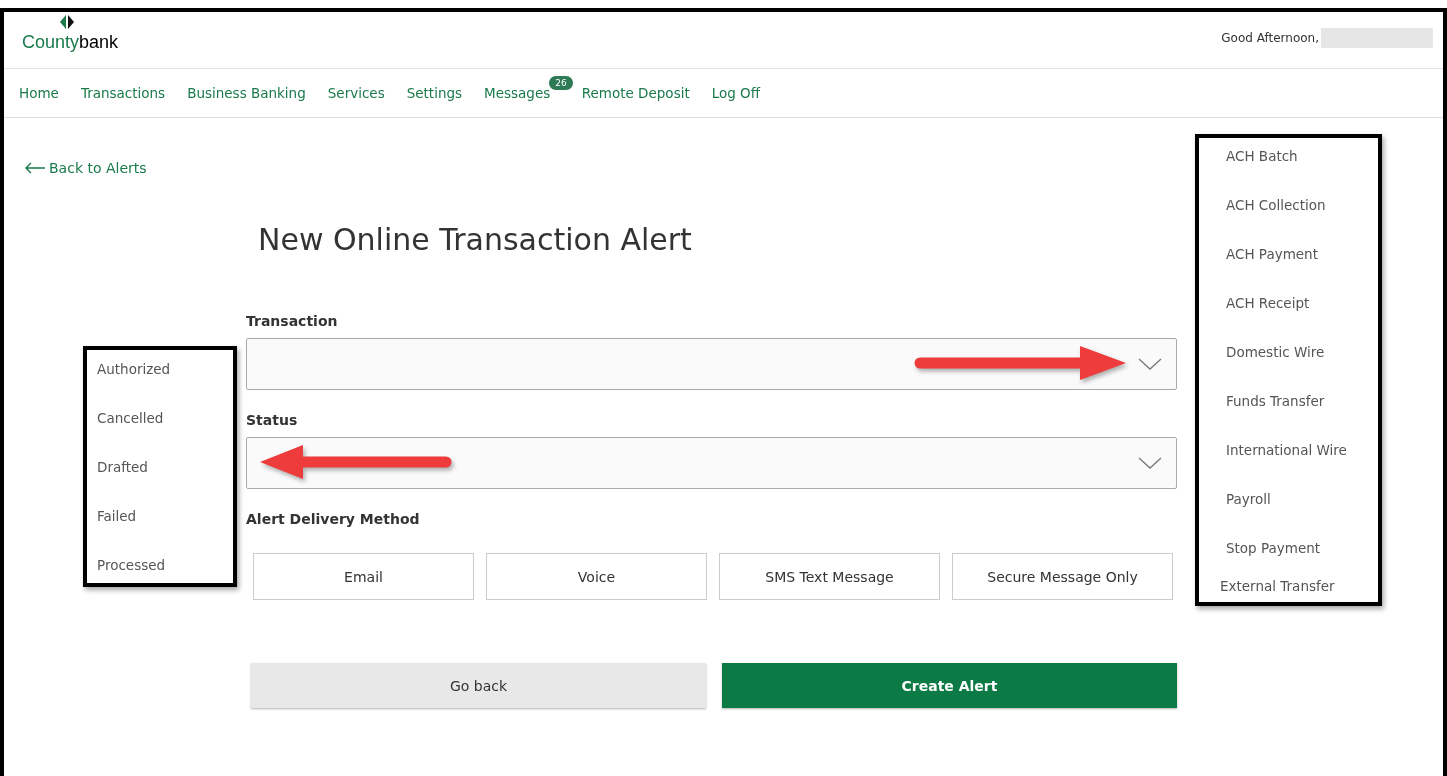 The height and width of the screenshot is (776, 1447). What do you see at coordinates (123, 93) in the screenshot?
I see `nav-link: Transactions` at bounding box center [123, 93].